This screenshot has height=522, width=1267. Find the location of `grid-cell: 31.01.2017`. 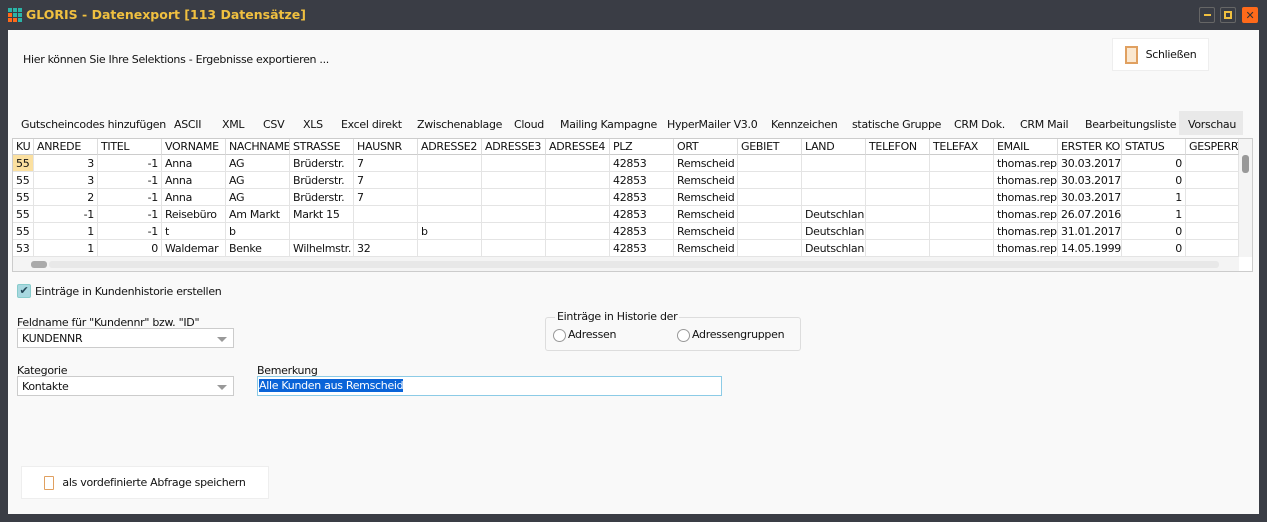

grid-cell: 31.01.2017 is located at coordinates (1090, 231).